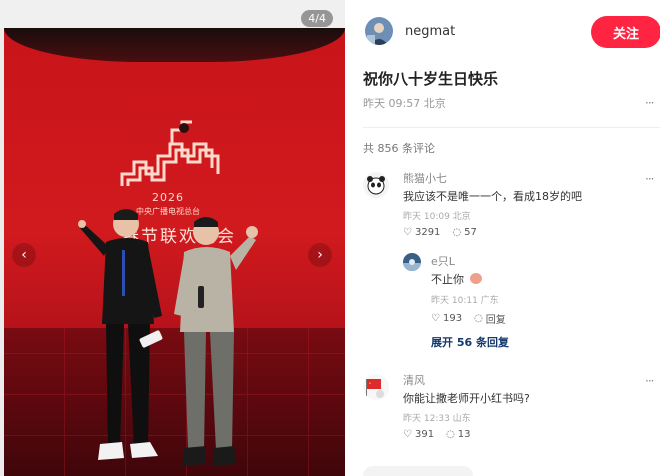 This screenshot has width=660, height=476. I want to click on chevron-left-icon: ‹, so click(24, 255).